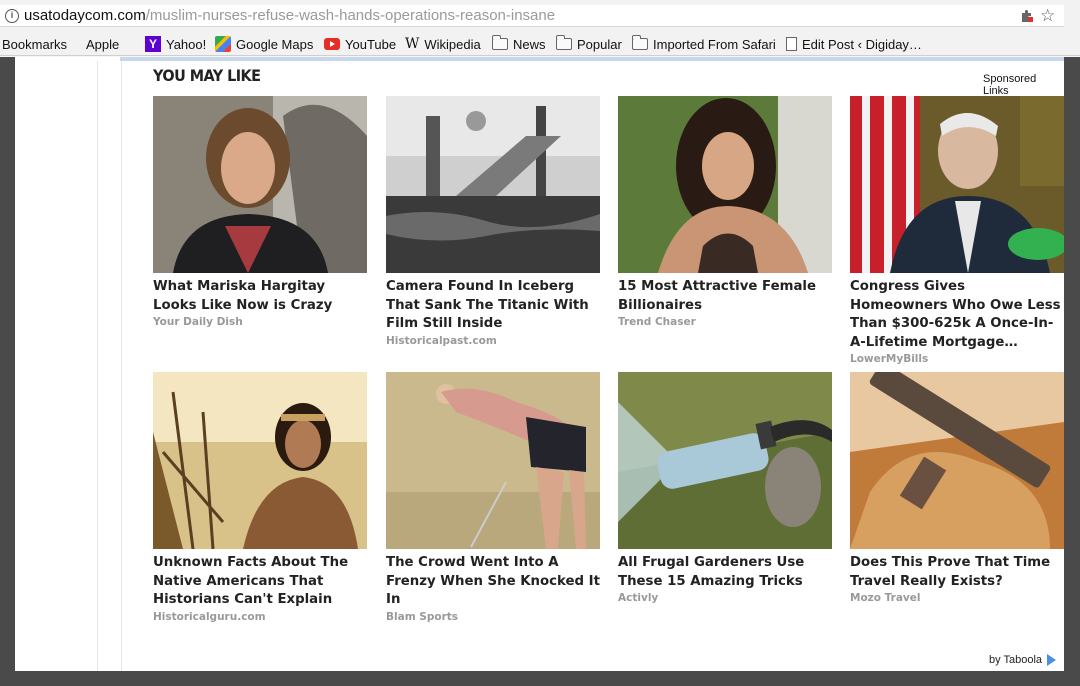  What do you see at coordinates (332, 44) in the screenshot?
I see `youtube-icon` at bounding box center [332, 44].